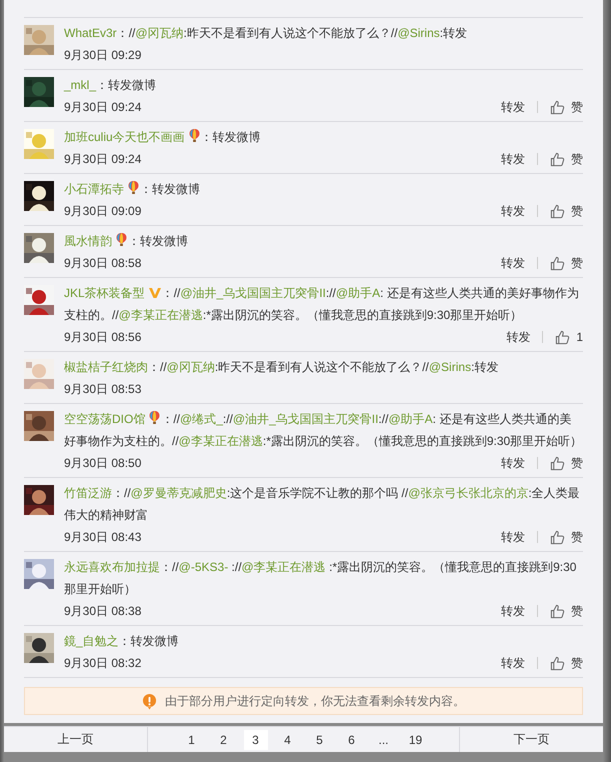 The image size is (611, 762). Describe the element at coordinates (579, 337) in the screenshot. I see `like-link: 1` at that location.